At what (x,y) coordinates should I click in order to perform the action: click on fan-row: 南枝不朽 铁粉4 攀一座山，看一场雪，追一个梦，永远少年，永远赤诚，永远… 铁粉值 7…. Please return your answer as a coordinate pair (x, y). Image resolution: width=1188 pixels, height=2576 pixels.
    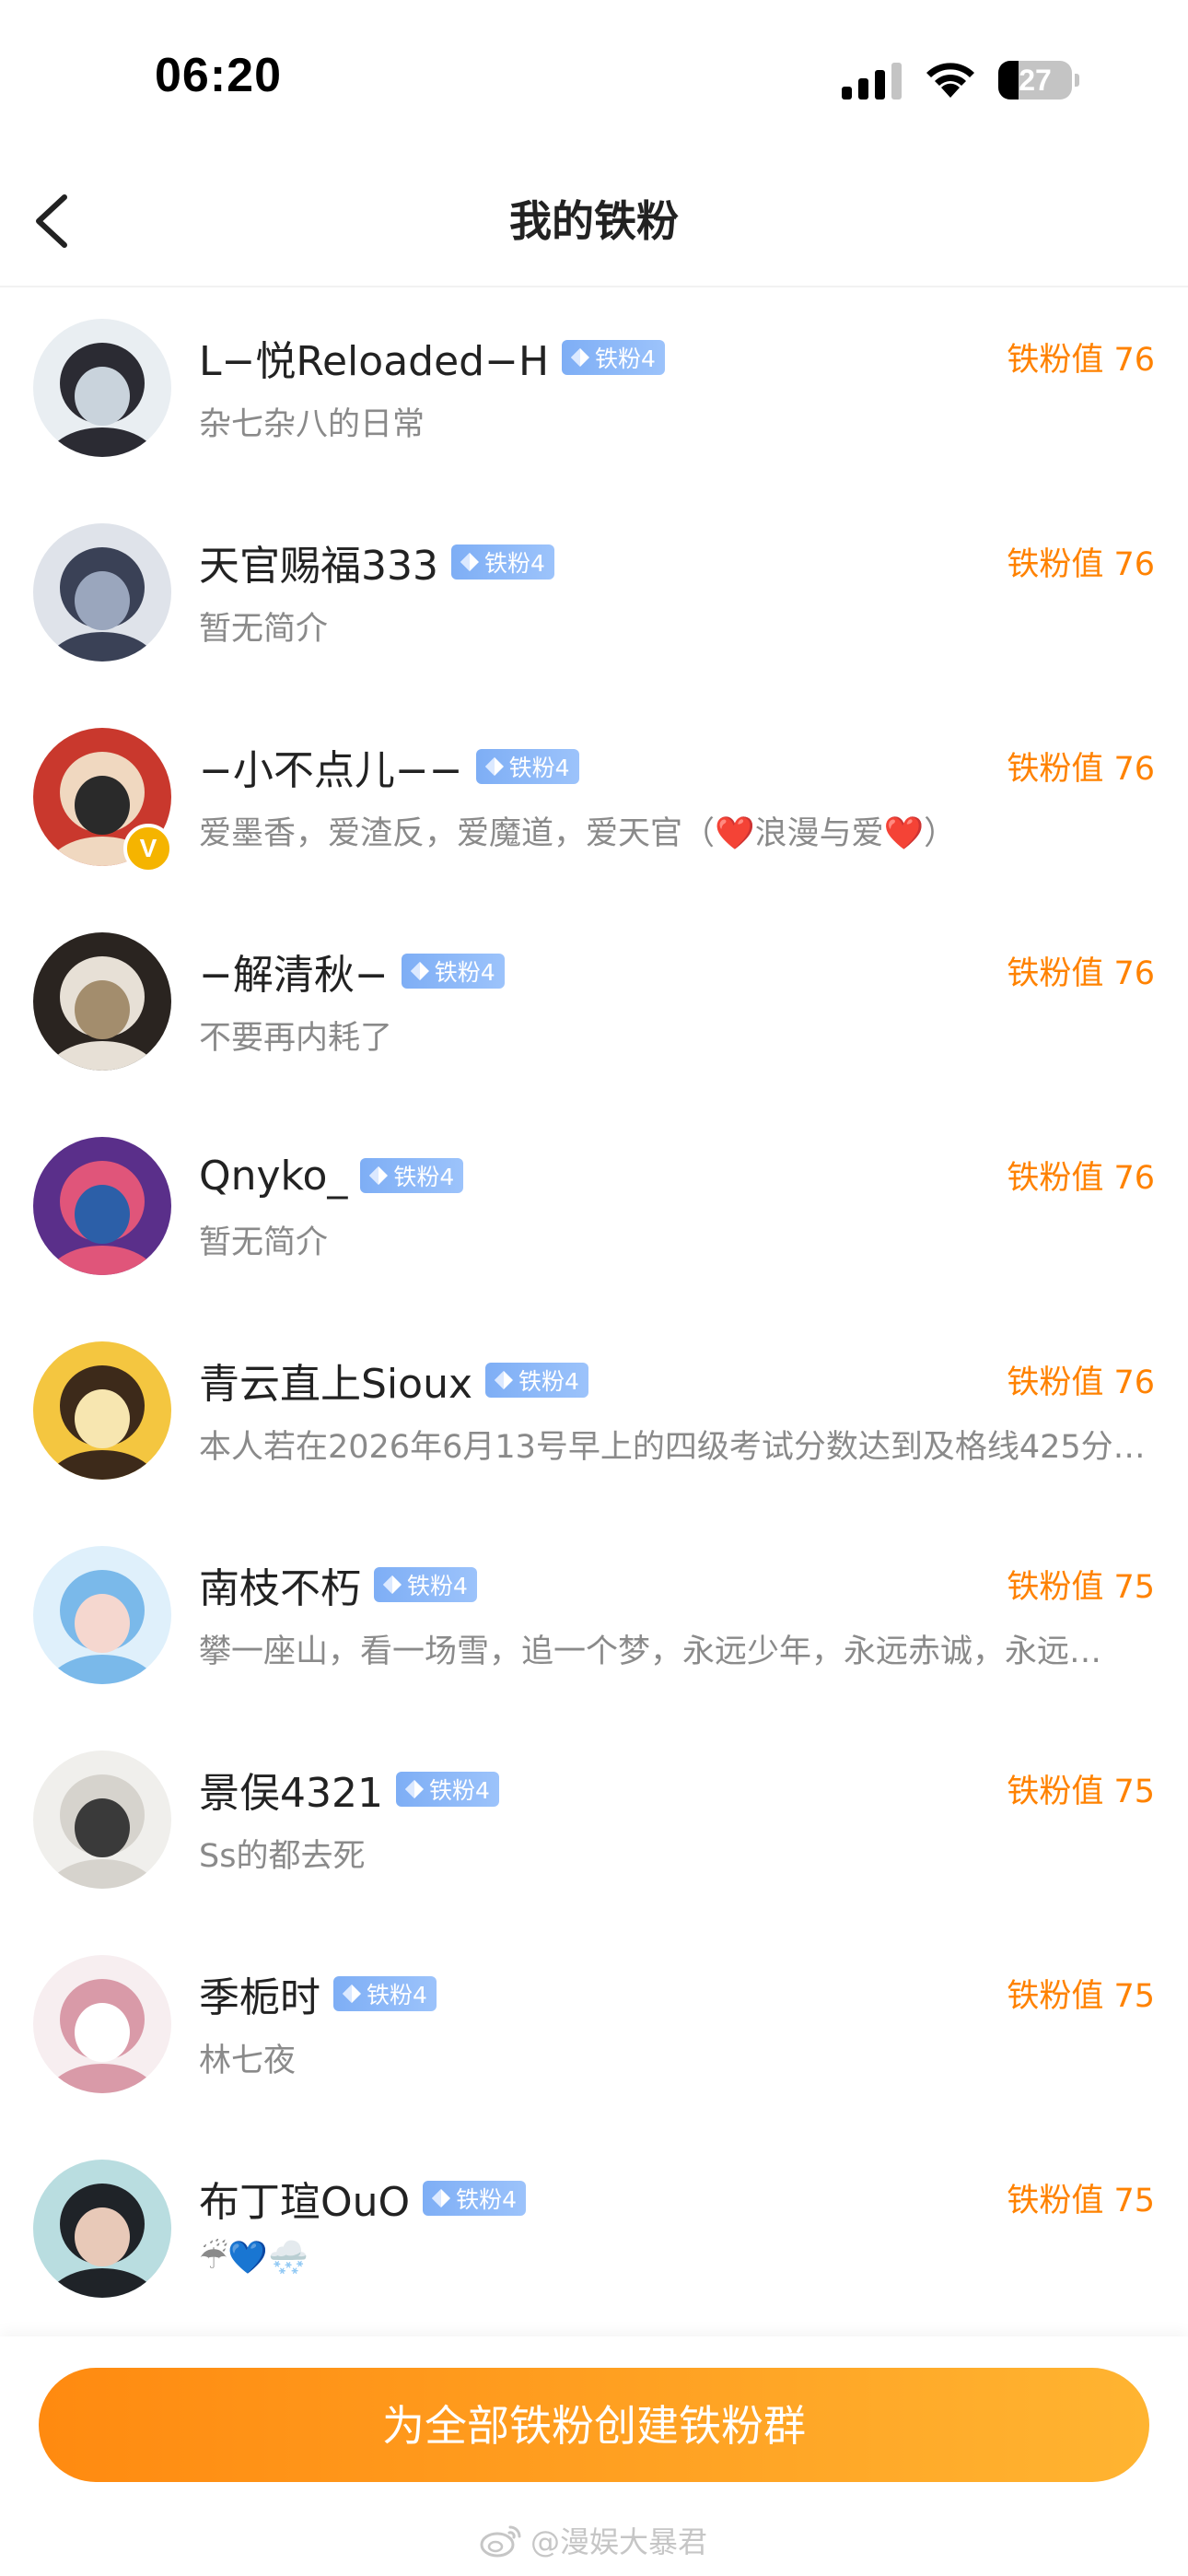
    Looking at the image, I should click on (594, 1617).